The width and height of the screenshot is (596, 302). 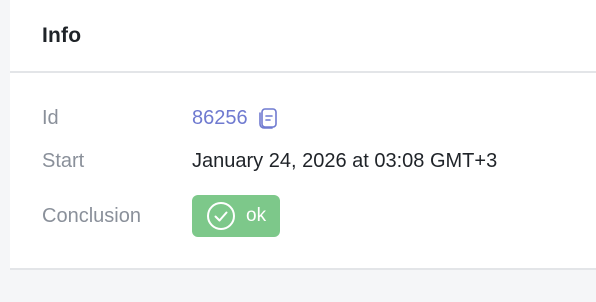 What do you see at coordinates (50, 117) in the screenshot?
I see `id-label: Id` at bounding box center [50, 117].